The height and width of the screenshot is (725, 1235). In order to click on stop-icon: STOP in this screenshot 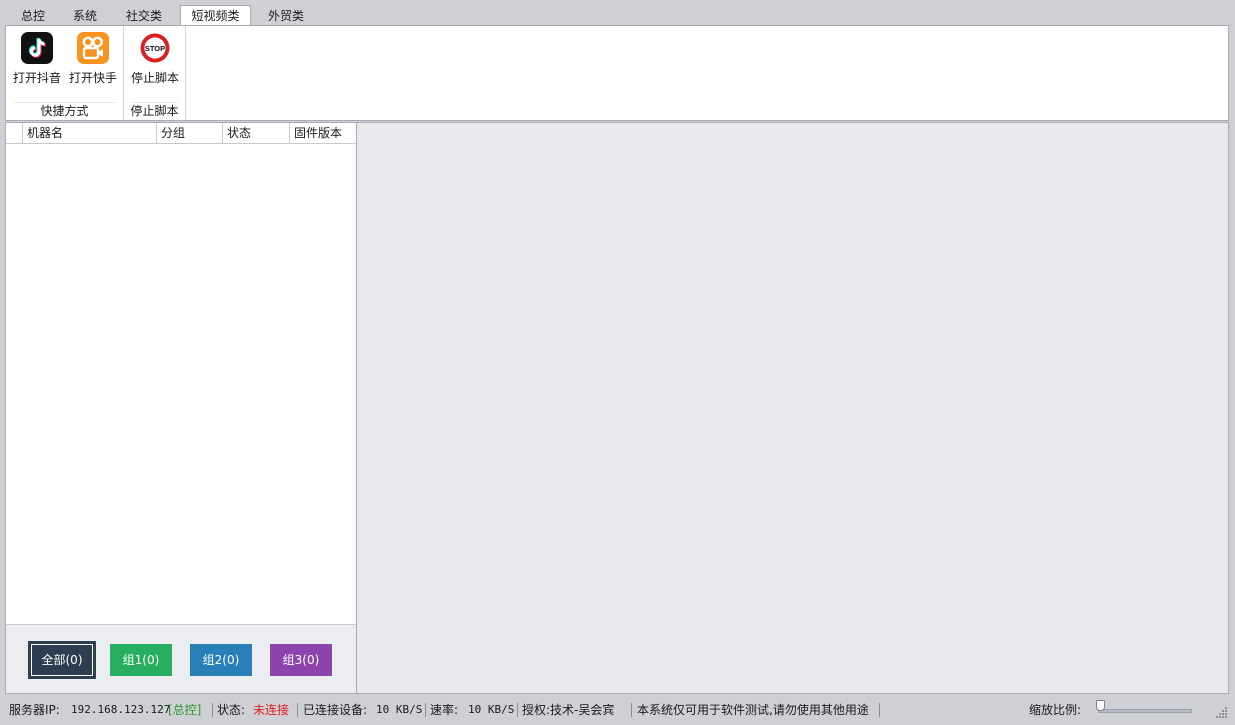, I will do `click(155, 48)`.